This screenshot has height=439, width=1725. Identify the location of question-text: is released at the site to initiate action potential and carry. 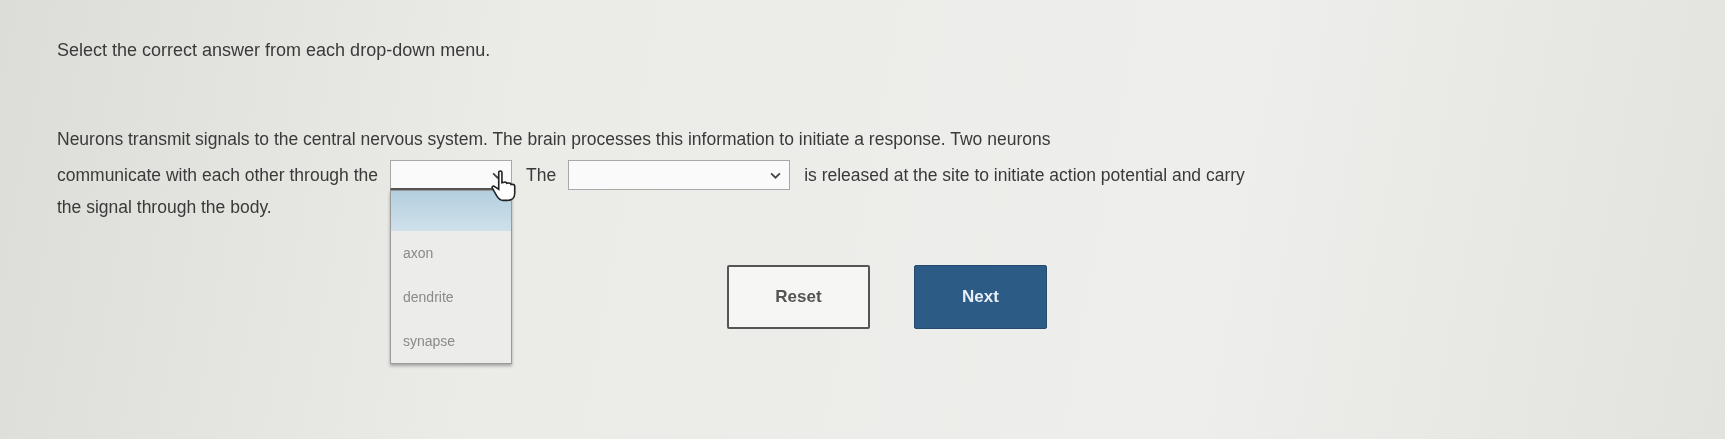
(1024, 175).